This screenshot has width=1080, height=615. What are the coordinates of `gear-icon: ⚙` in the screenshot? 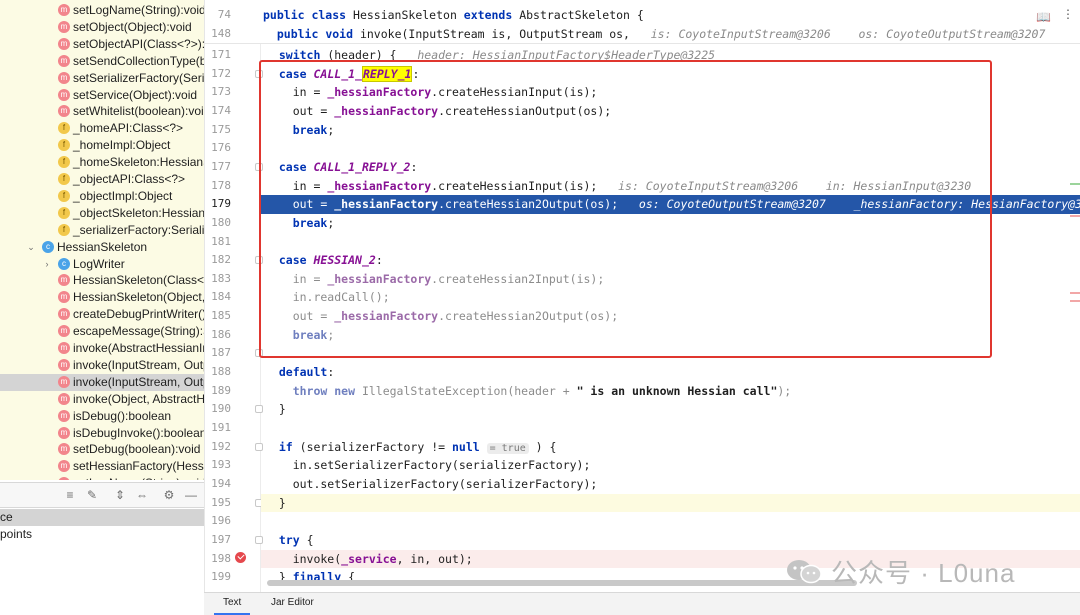 It's located at (169, 495).